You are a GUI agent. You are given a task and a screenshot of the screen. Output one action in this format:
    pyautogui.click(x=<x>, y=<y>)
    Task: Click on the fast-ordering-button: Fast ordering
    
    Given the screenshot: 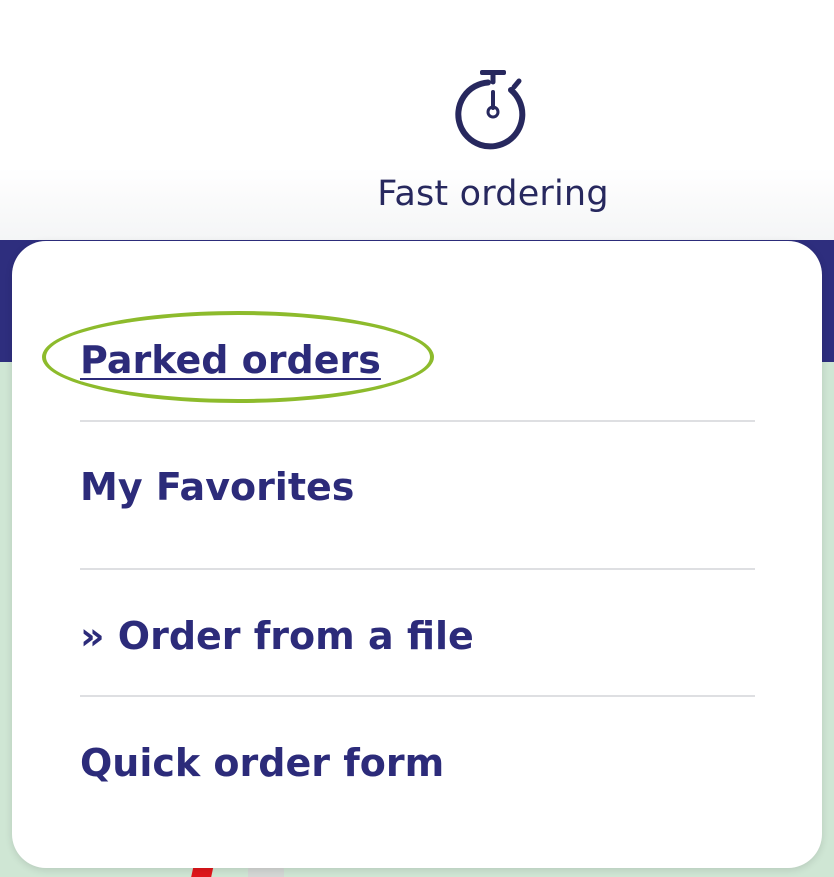 What is the action you would take?
    pyautogui.click(x=493, y=144)
    